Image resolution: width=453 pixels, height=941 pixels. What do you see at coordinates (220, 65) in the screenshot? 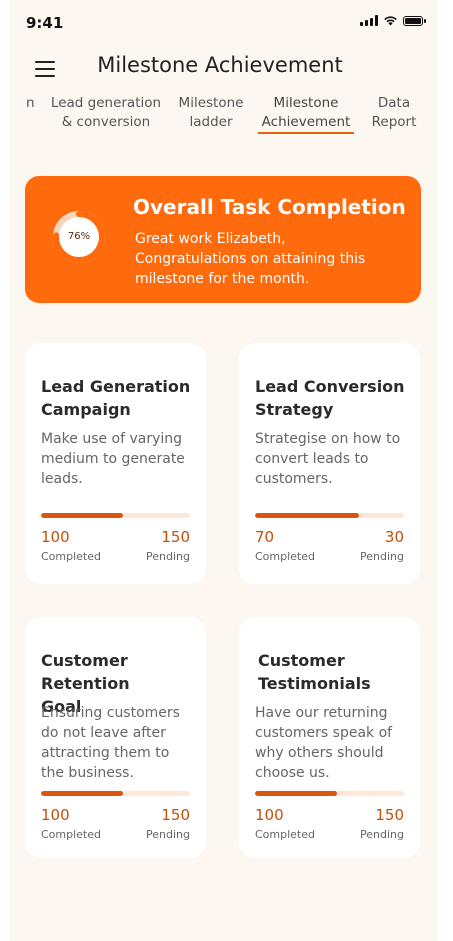
I see `page-title: Milestone Achievement` at bounding box center [220, 65].